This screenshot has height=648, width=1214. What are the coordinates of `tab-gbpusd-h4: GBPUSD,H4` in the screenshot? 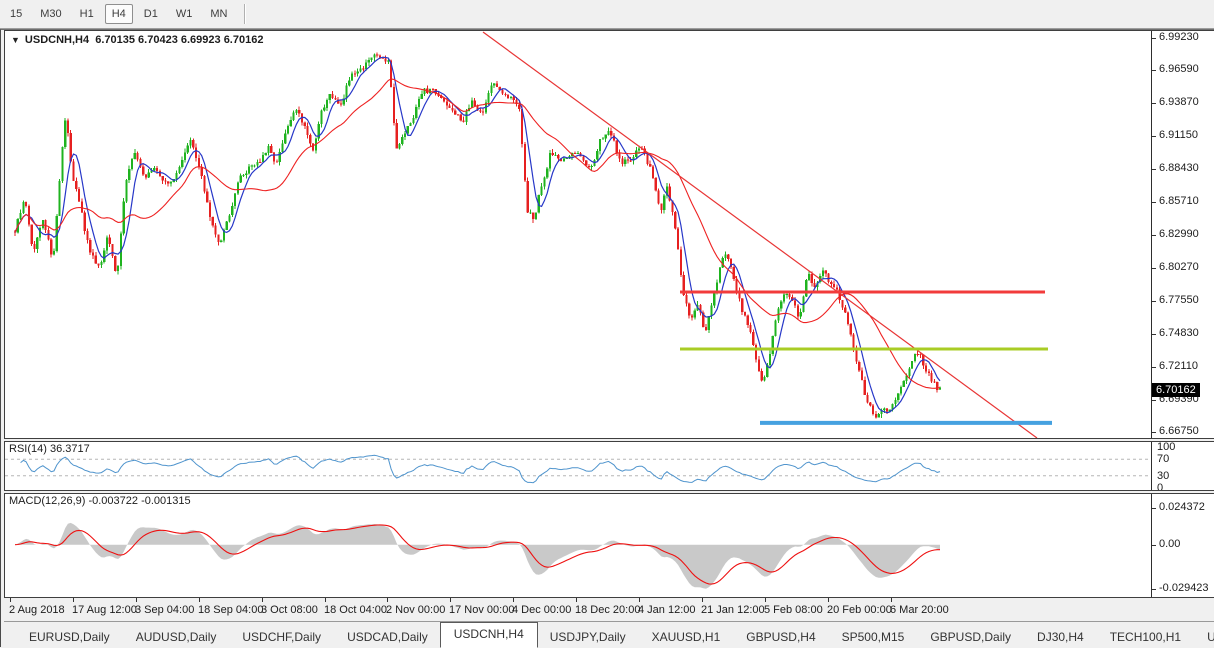 It's located at (780, 637).